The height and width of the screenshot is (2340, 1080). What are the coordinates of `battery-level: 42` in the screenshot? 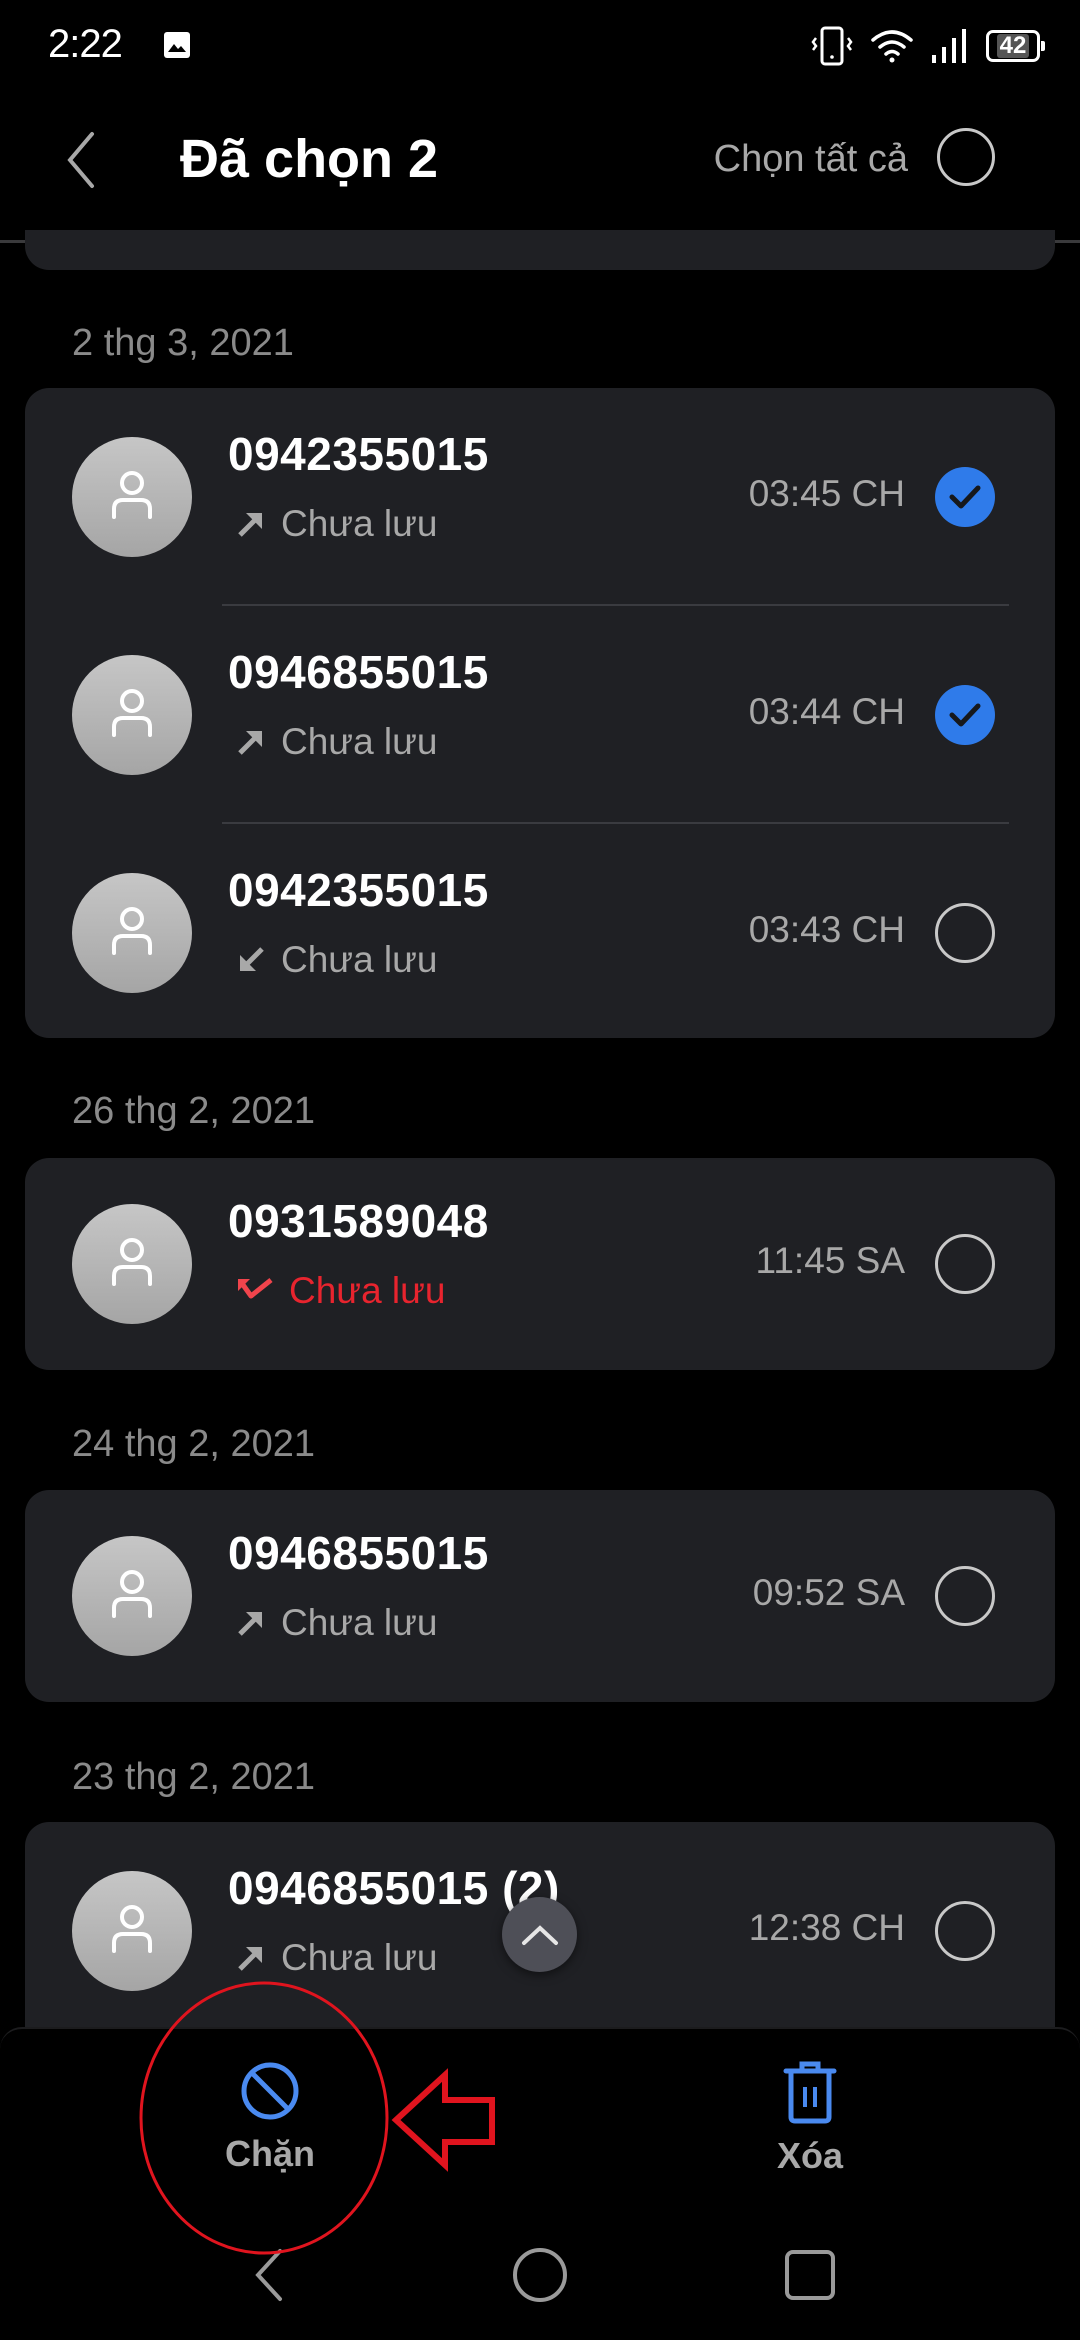 It's located at (1013, 46).